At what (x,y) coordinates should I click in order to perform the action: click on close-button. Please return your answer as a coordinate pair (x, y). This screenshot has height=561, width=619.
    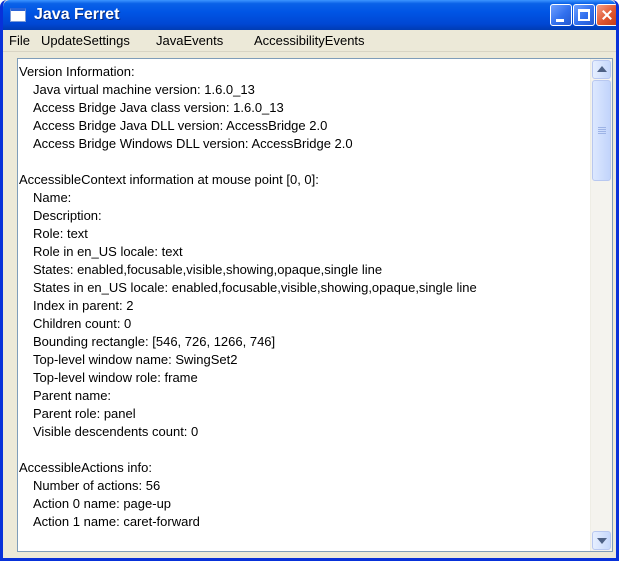
    Looking at the image, I should click on (606, 15).